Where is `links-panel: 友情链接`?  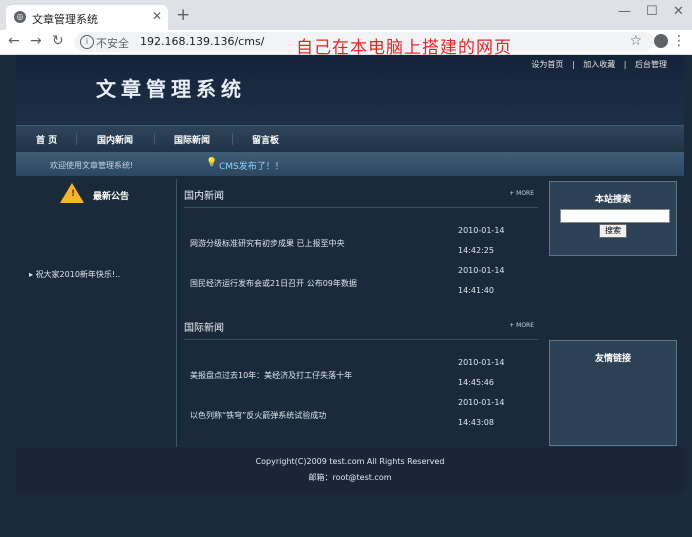
links-panel: 友情链接 is located at coordinates (613, 393).